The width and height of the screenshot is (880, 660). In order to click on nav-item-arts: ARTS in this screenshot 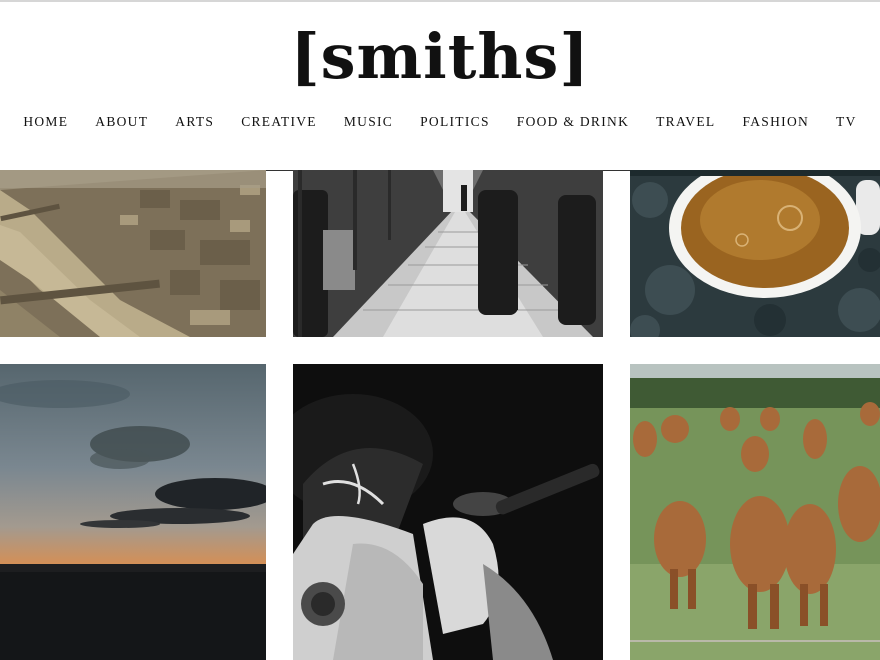, I will do `click(194, 122)`.